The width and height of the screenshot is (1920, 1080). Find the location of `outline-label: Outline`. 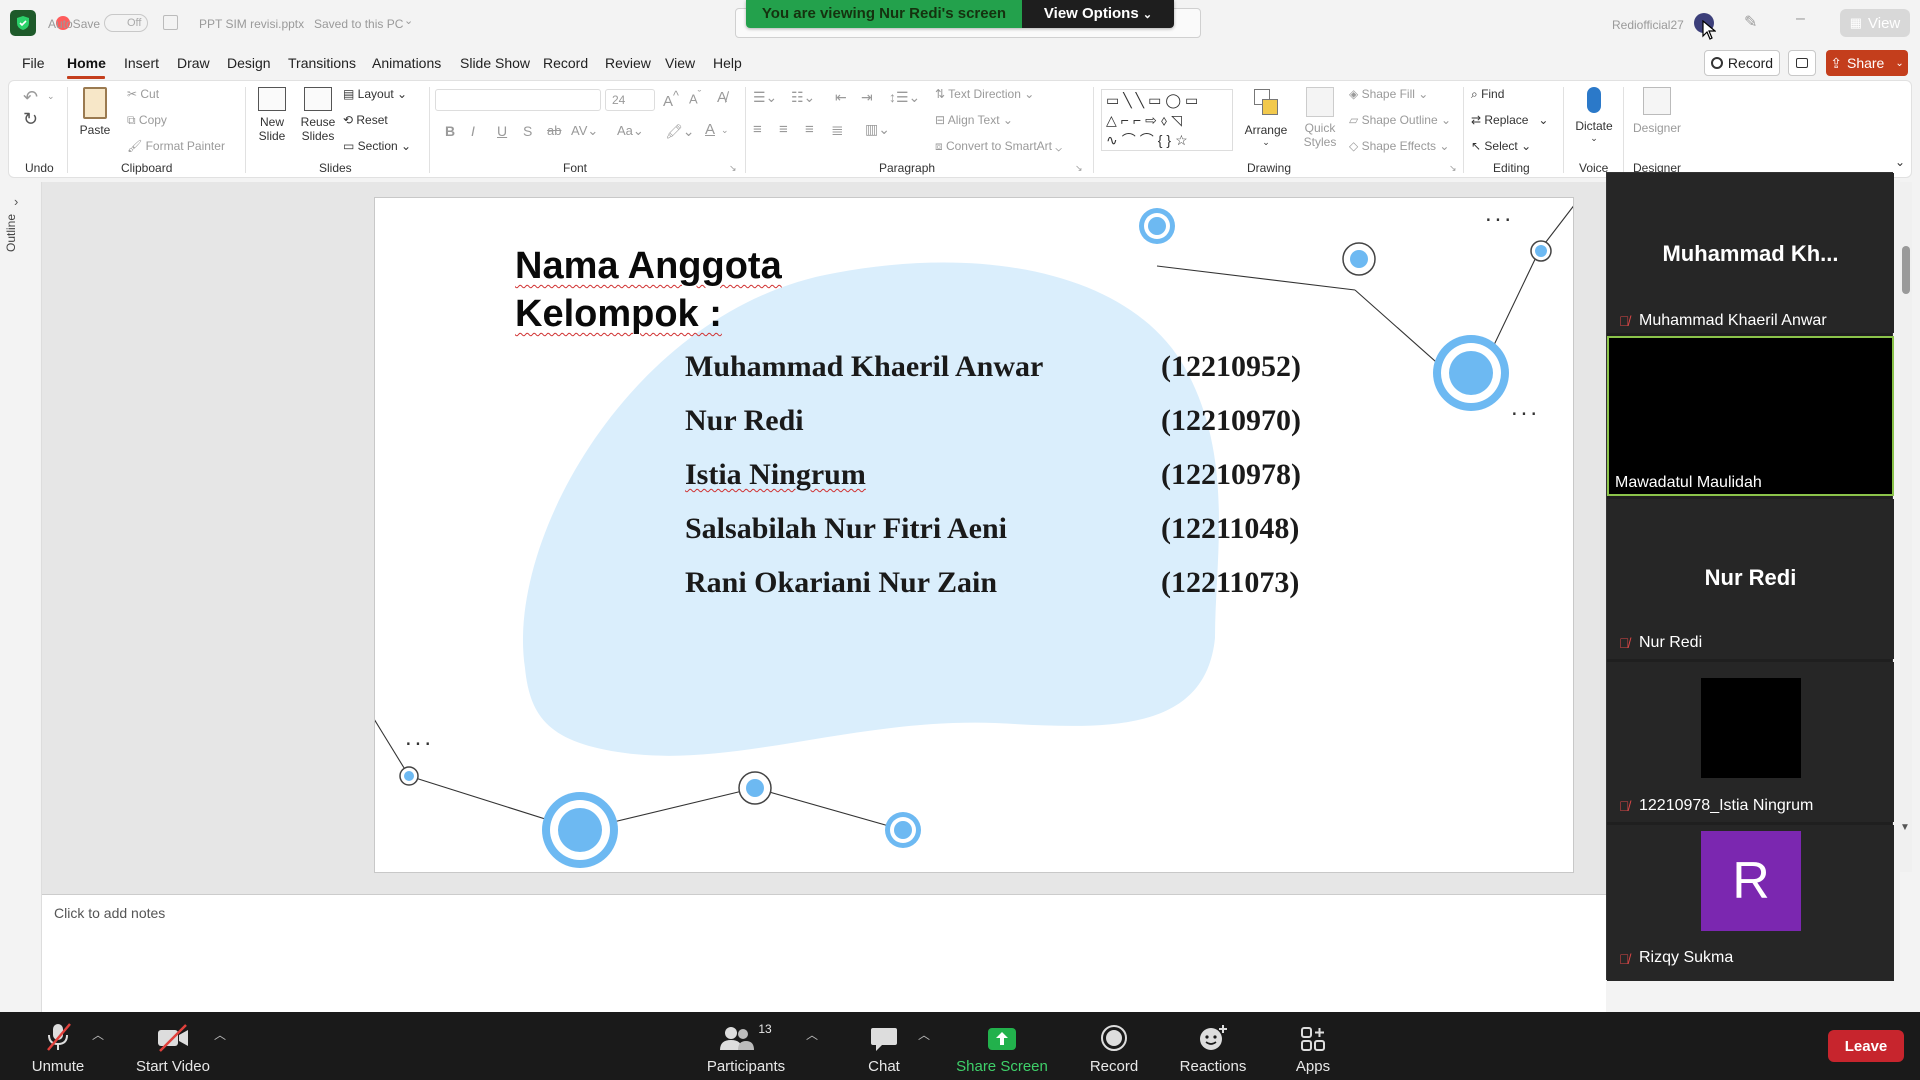

outline-label: Outline is located at coordinates (11, 227).